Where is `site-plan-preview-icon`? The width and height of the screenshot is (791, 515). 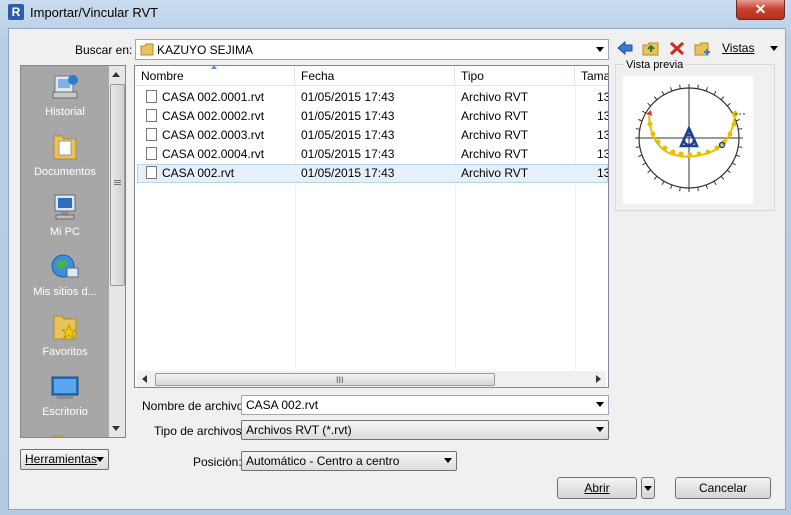
site-plan-preview-icon is located at coordinates (690, 138).